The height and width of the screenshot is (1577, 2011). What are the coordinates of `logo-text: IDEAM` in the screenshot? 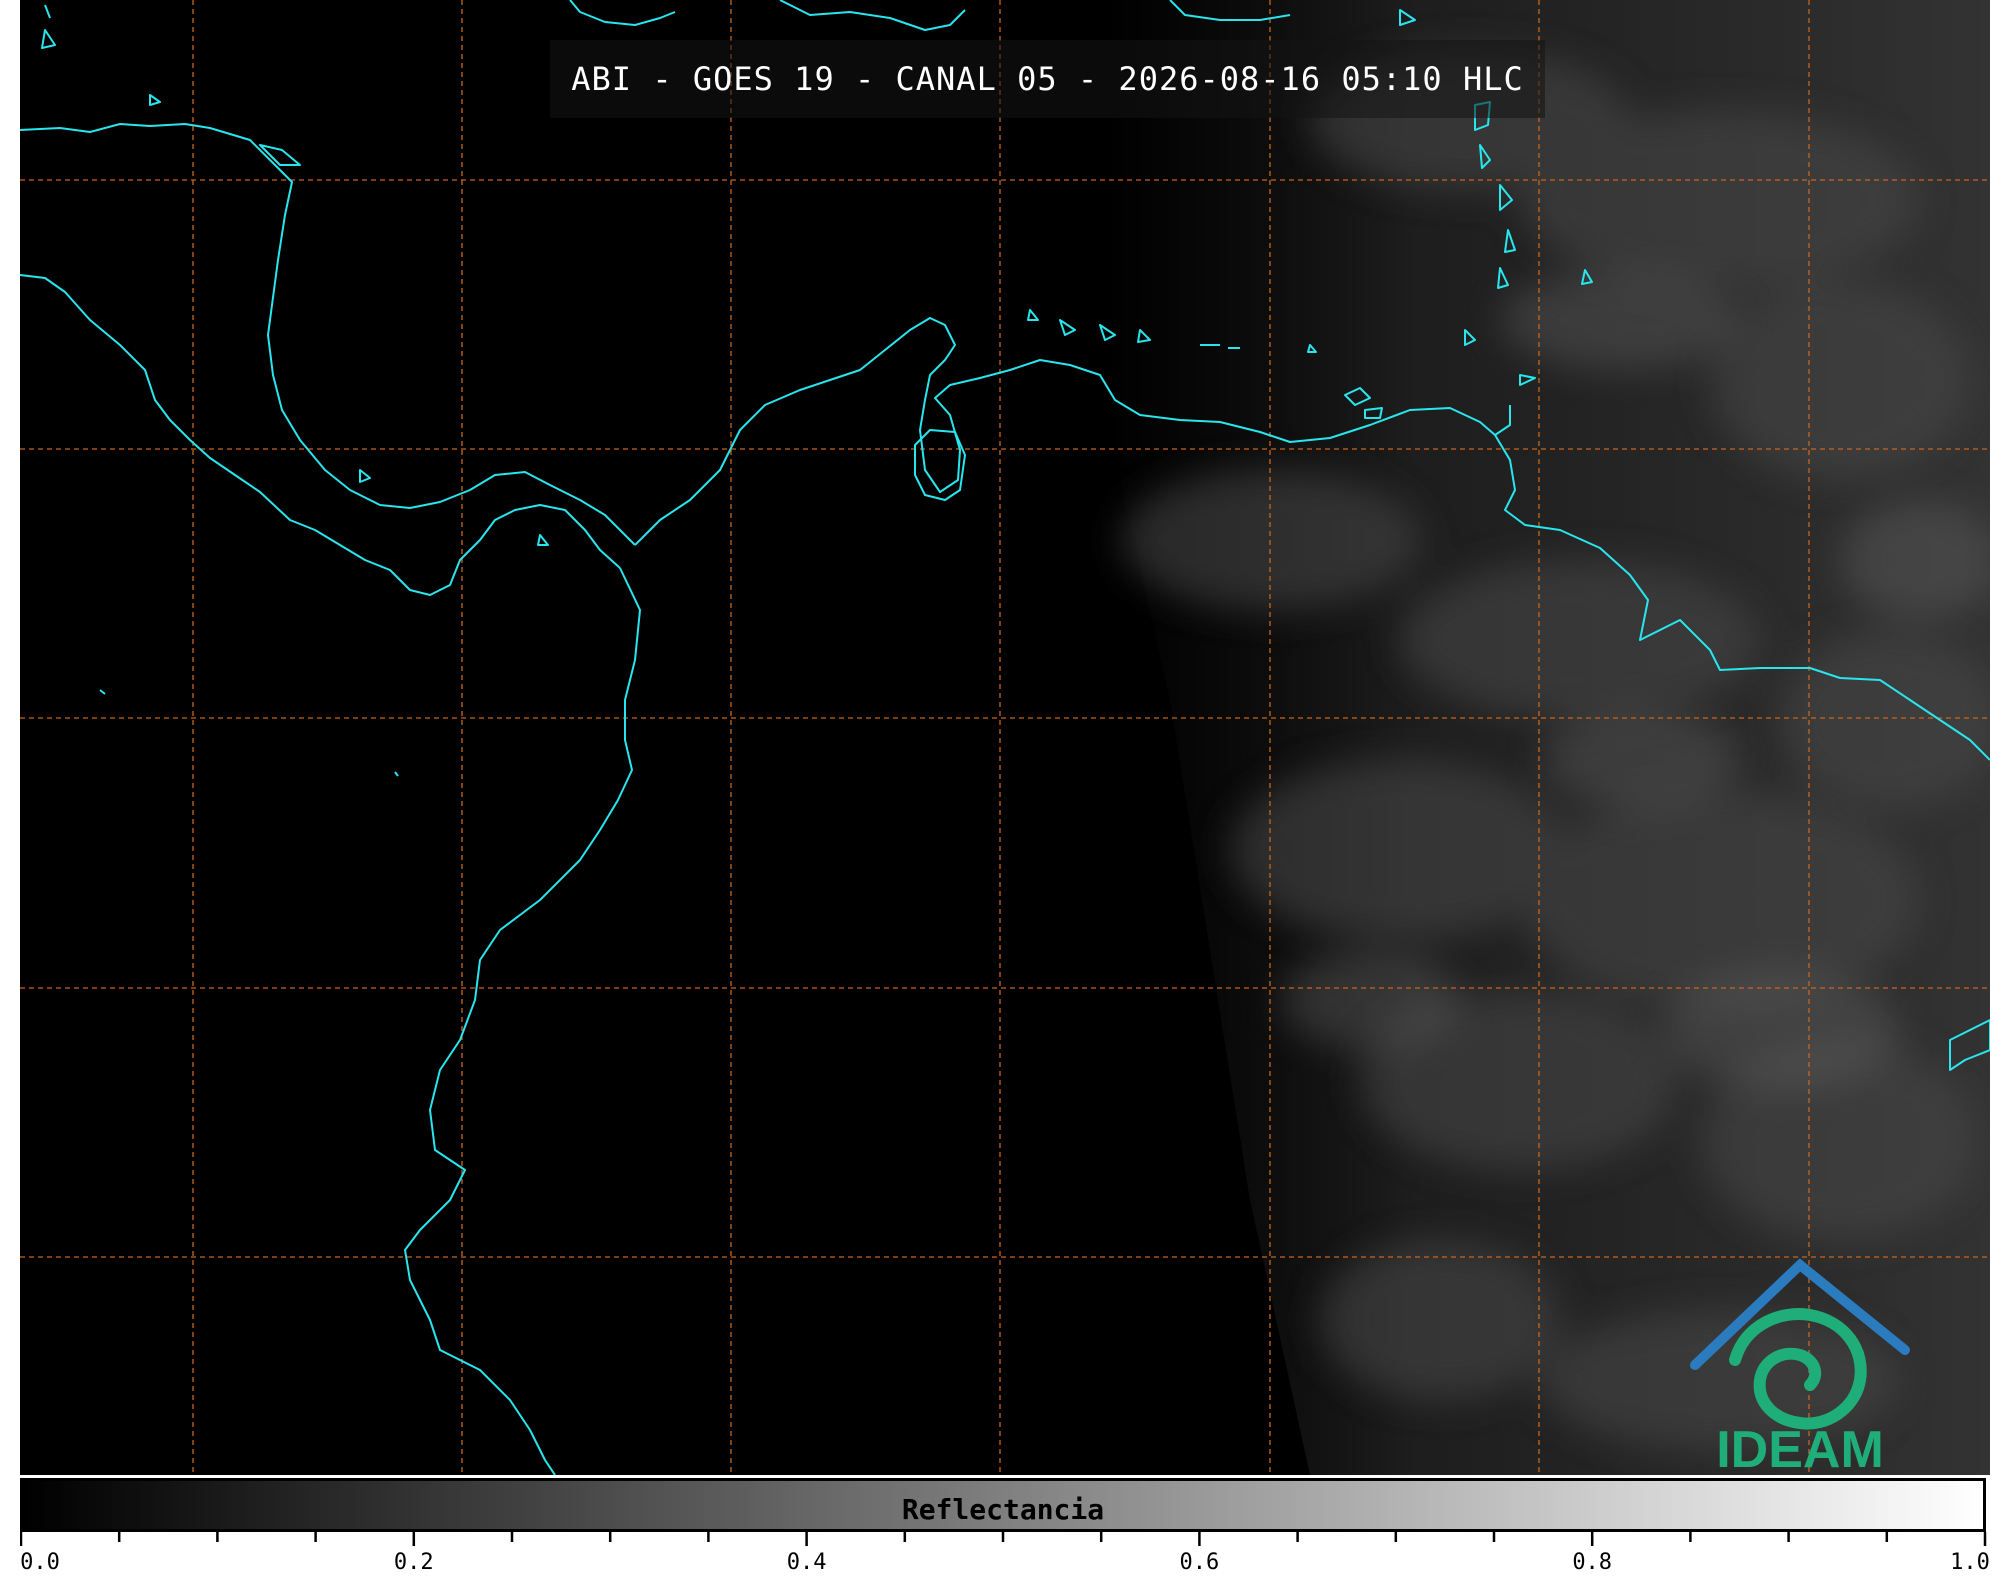 It's located at (1800, 1448).